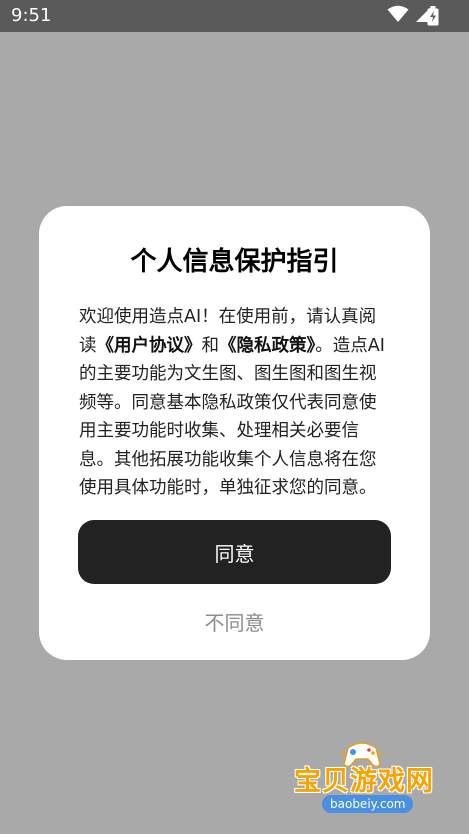 This screenshot has height=834, width=469. I want to click on user-agreement-link: 《用户协议》, so click(149, 346).